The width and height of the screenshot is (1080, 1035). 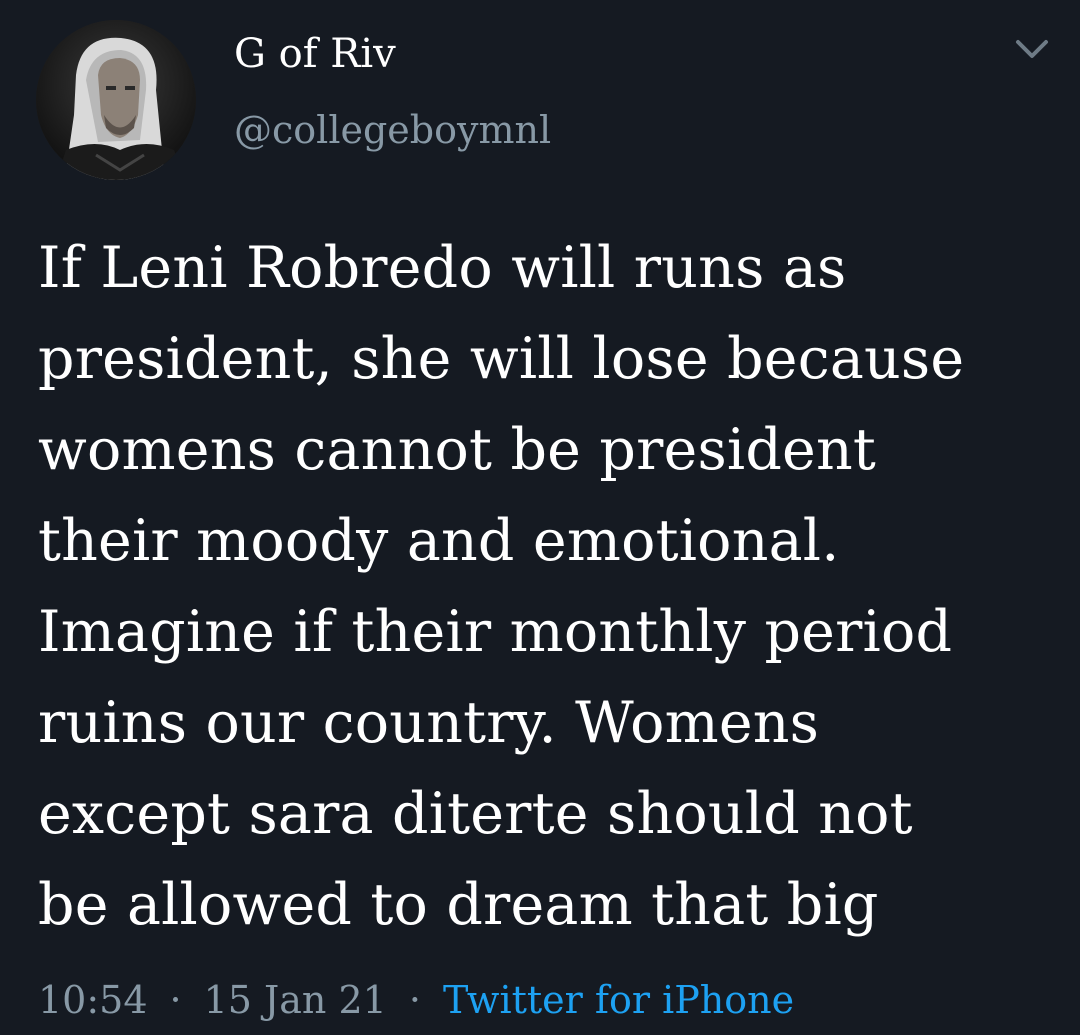 I want to click on tweet-time: 10:54, so click(x=93, y=1000).